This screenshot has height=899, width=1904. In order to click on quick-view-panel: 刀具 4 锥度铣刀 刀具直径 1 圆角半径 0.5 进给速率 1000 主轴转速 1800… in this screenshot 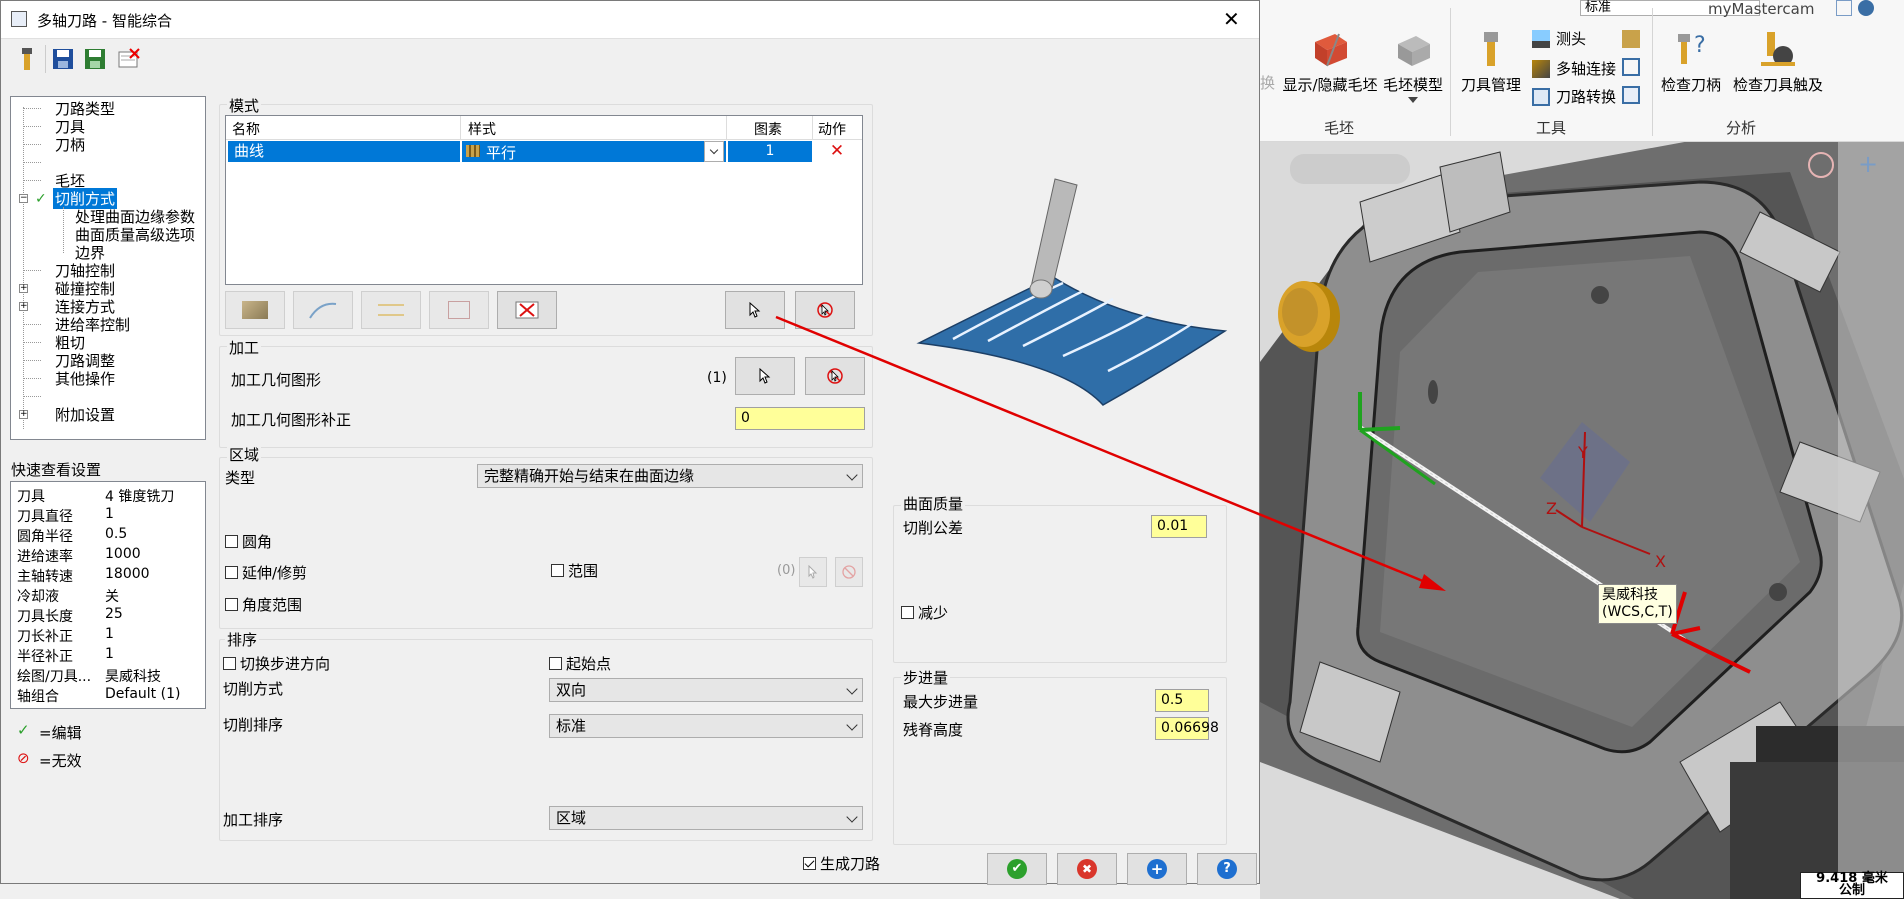, I will do `click(108, 595)`.